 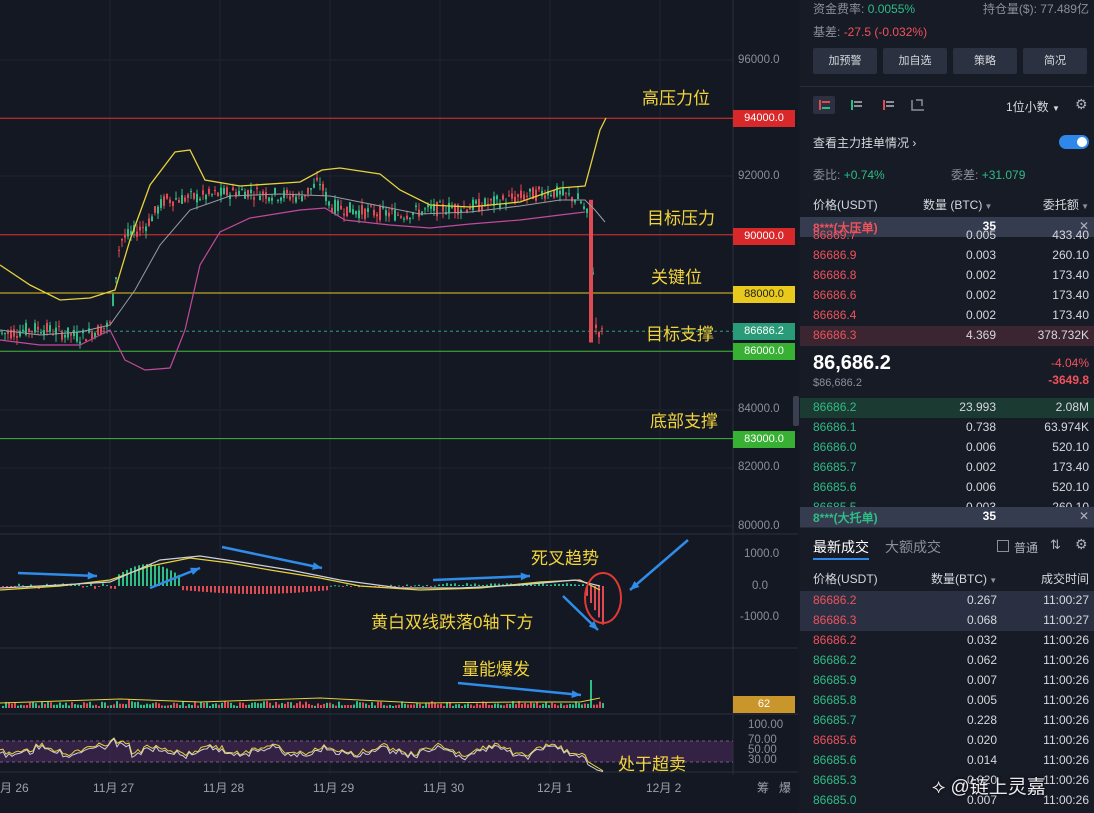 I want to click on big-bid-banner: 8***(大托单) 35 ✕, so click(x=947, y=517).